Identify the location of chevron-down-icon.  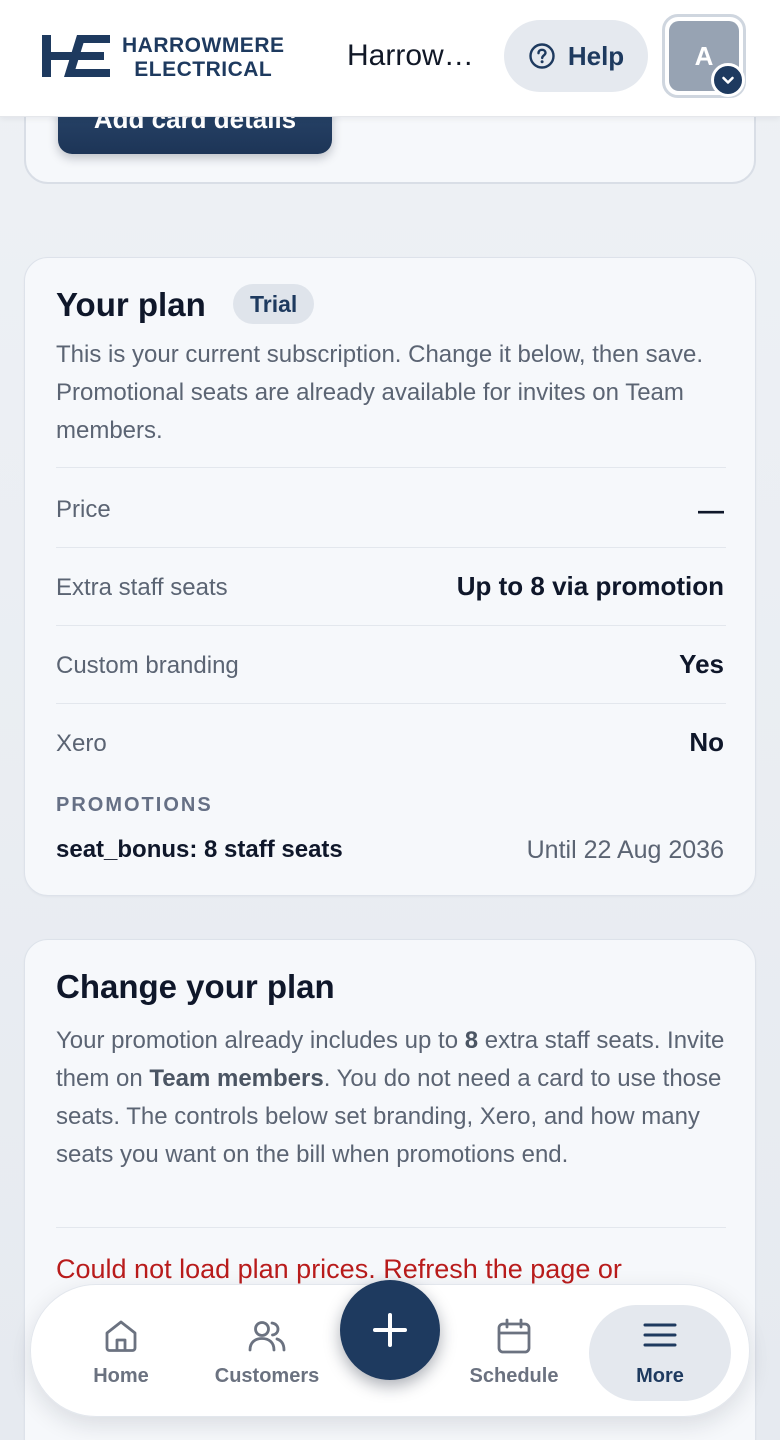
(728, 80).